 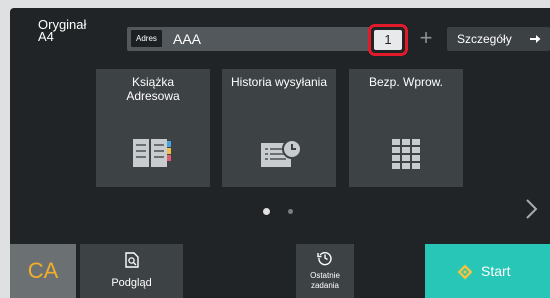 I want to click on tile-label: Bezp. Wprow., so click(x=406, y=82).